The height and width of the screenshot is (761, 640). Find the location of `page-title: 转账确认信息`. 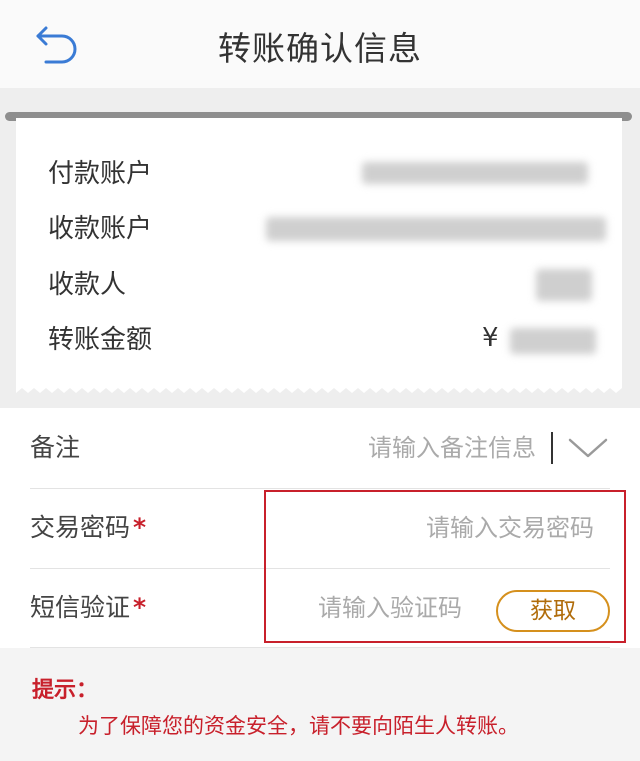

page-title: 转账确认信息 is located at coordinates (320, 48).